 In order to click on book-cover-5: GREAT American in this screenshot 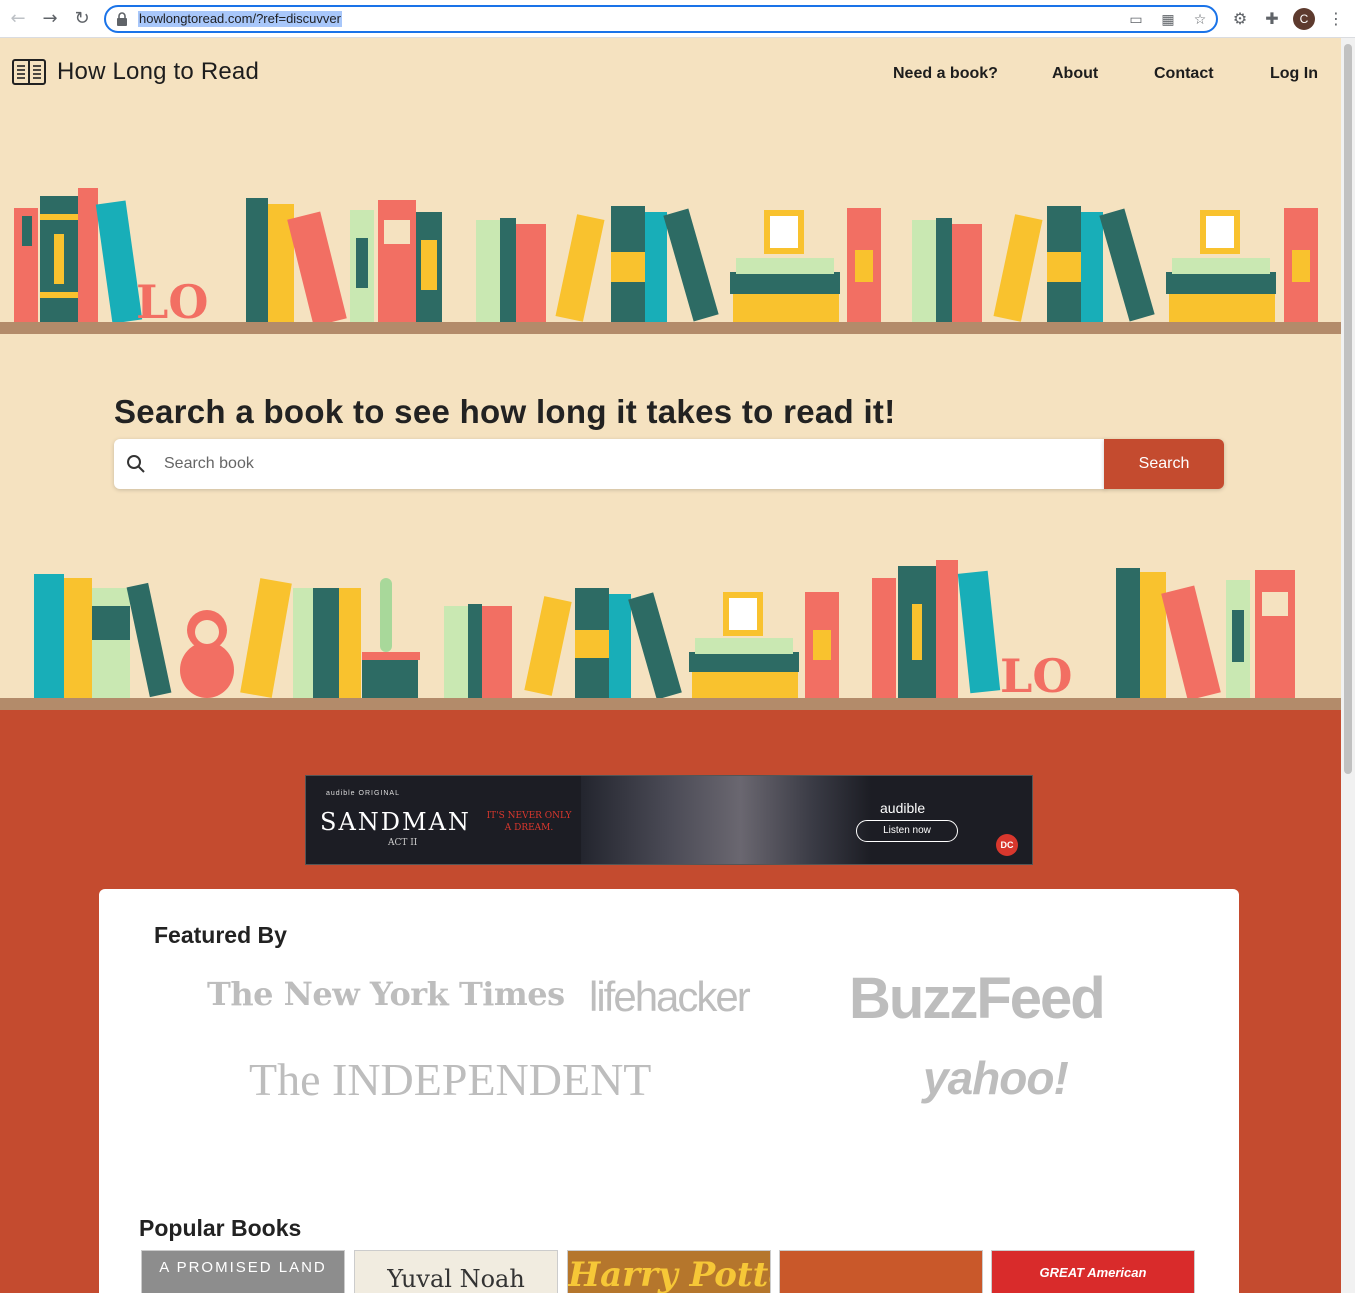, I will do `click(1093, 1271)`.